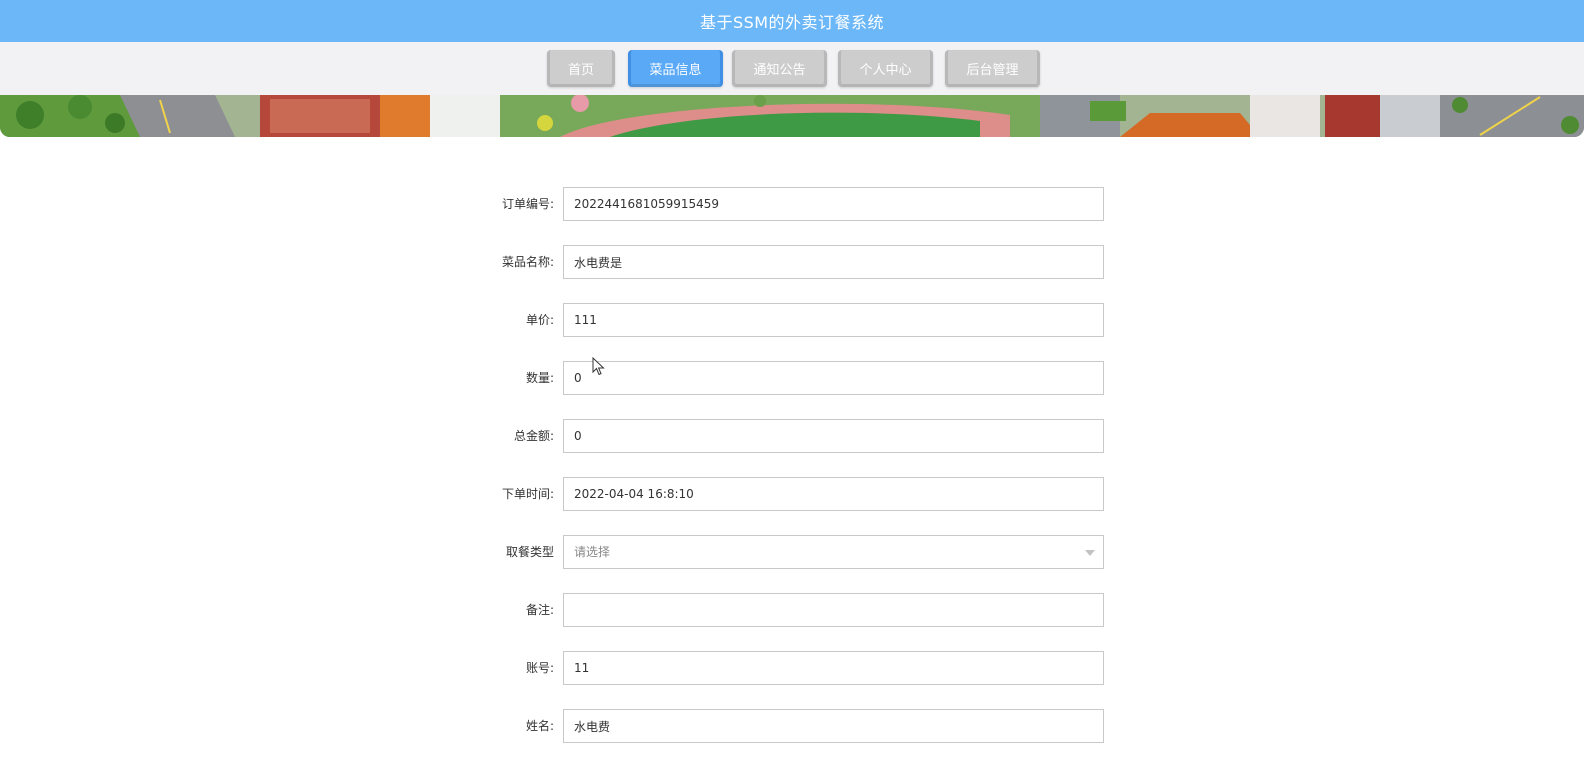  I want to click on form-row-pickup-type: 取餐类型 请选择, so click(792, 552).